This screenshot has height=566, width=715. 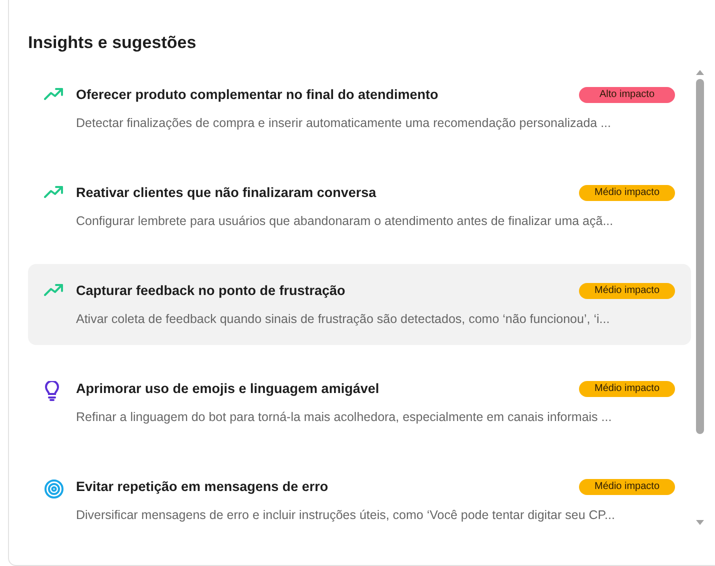 I want to click on insight-title: Evitar repetição em mensagens de erro, so click(x=202, y=487).